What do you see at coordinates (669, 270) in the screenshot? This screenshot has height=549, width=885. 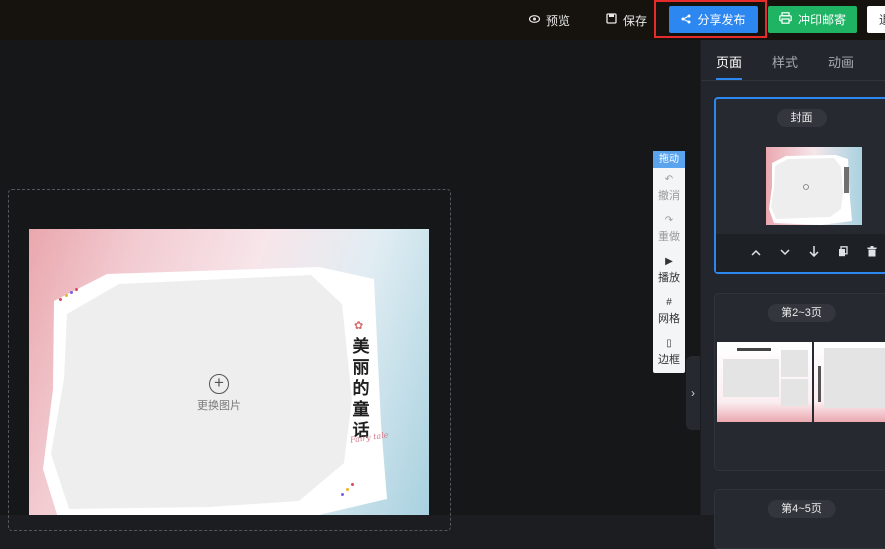 I see `play-button: ▶ 播放` at bounding box center [669, 270].